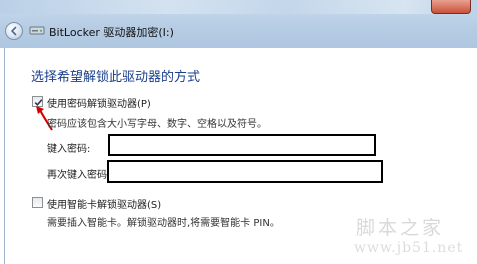  I want to click on back-button, so click(14, 31).